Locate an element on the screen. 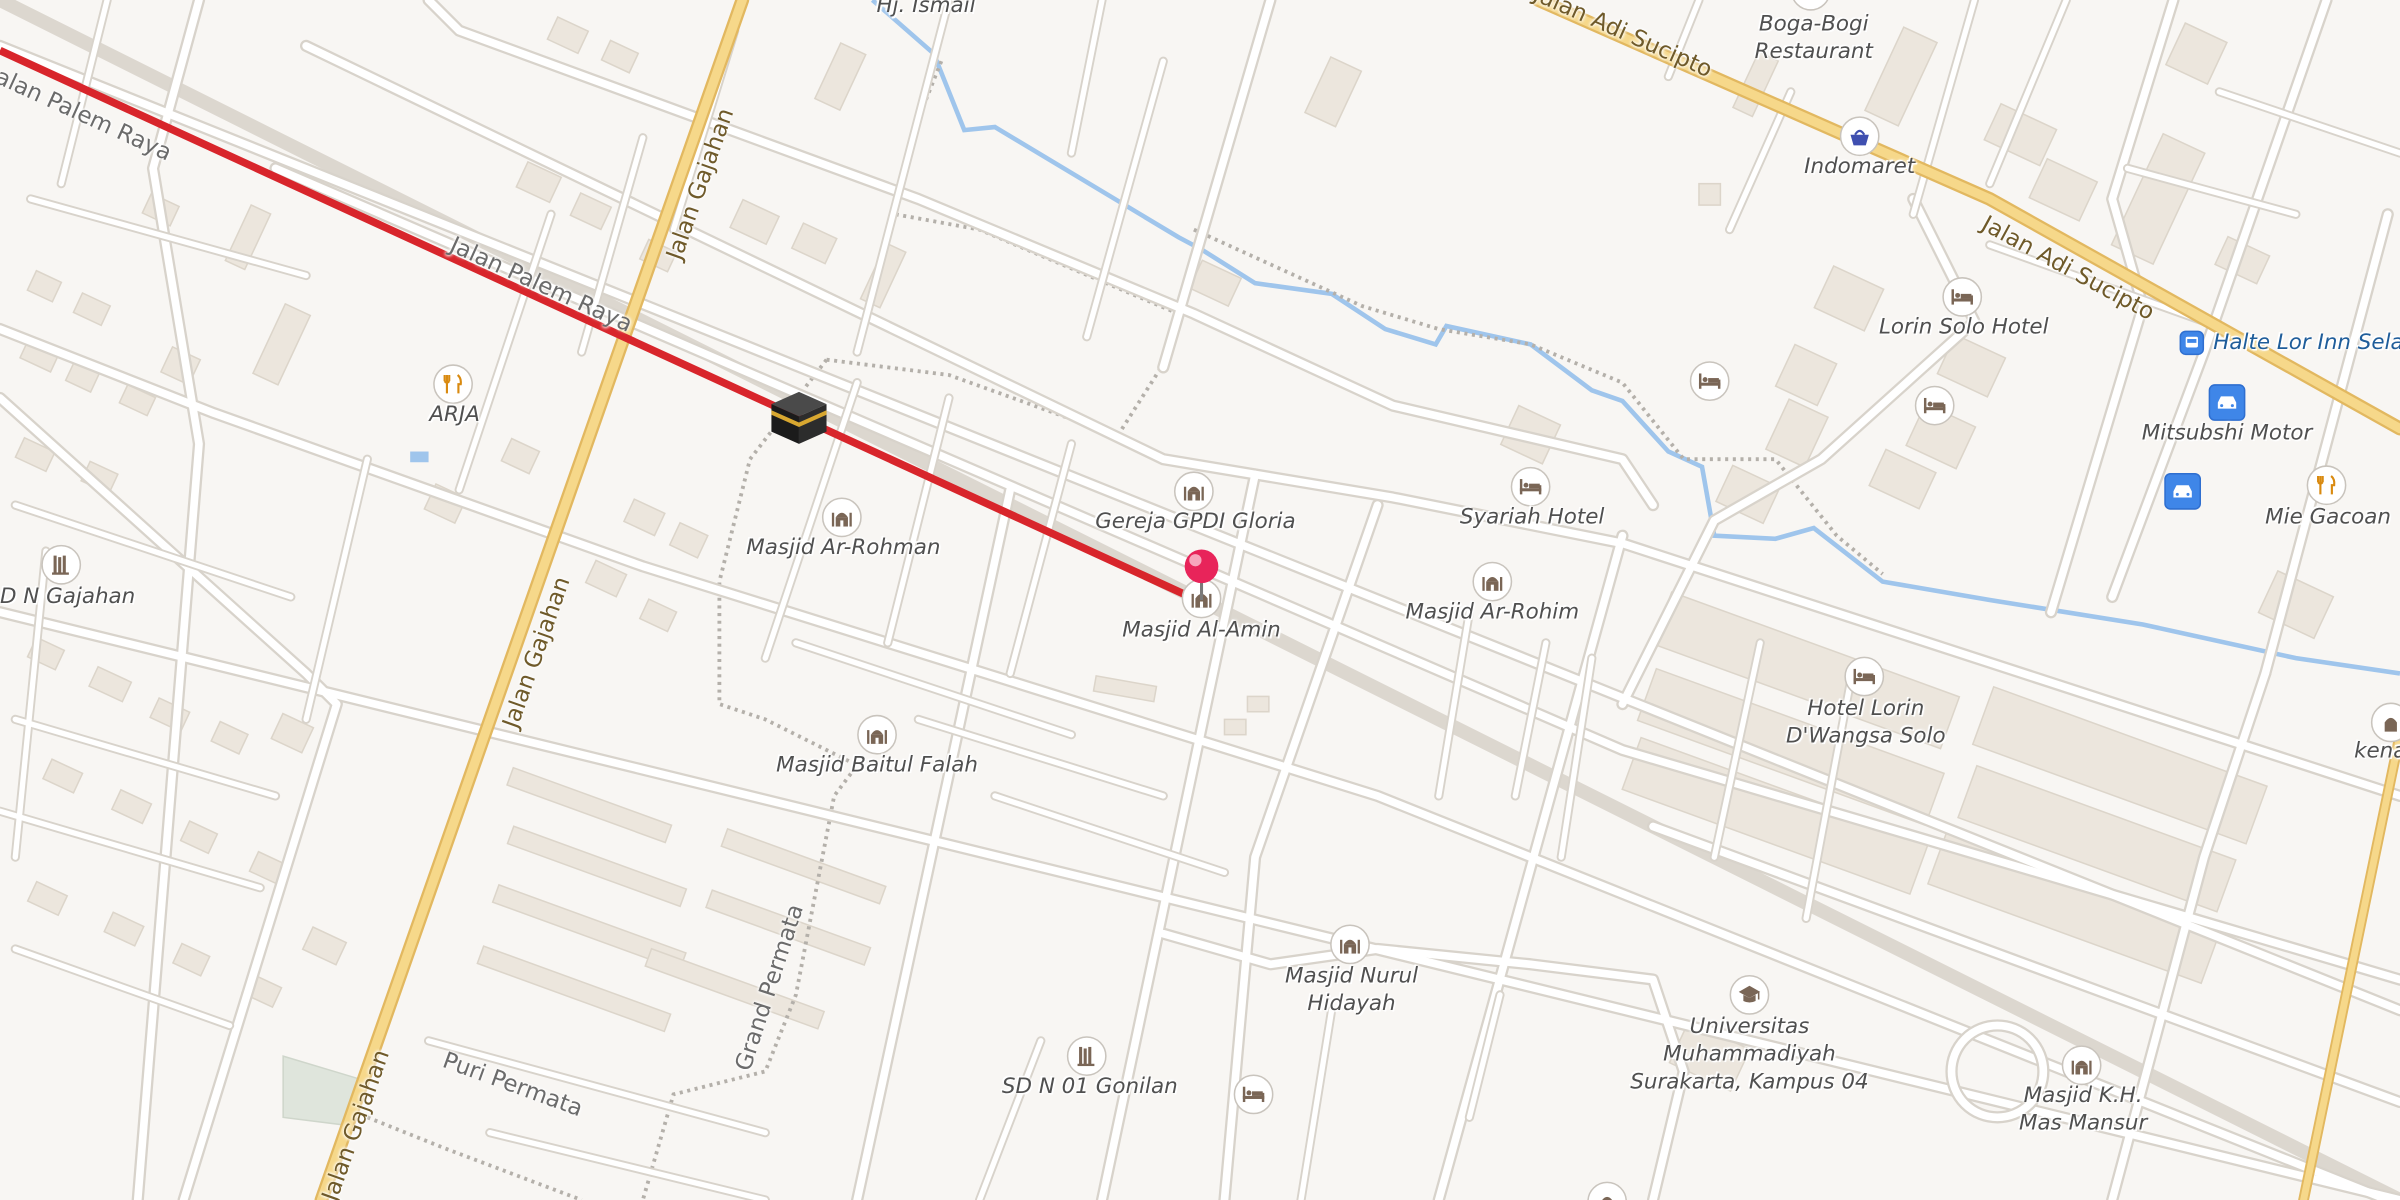 The image size is (2400, 1200). church-icon is located at coordinates (1193, 491).